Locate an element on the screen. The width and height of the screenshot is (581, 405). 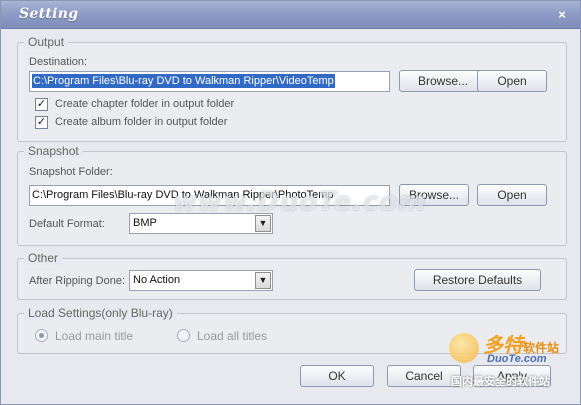
album-folder-label: Create album folder in output folder is located at coordinates (141, 122).